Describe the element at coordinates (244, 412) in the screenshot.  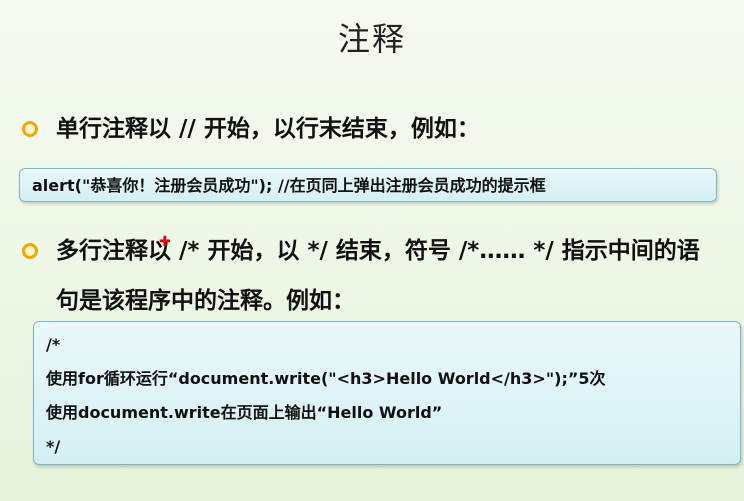
I see `code-line: 使用document.write在页面上输出“Hello World”` at that location.